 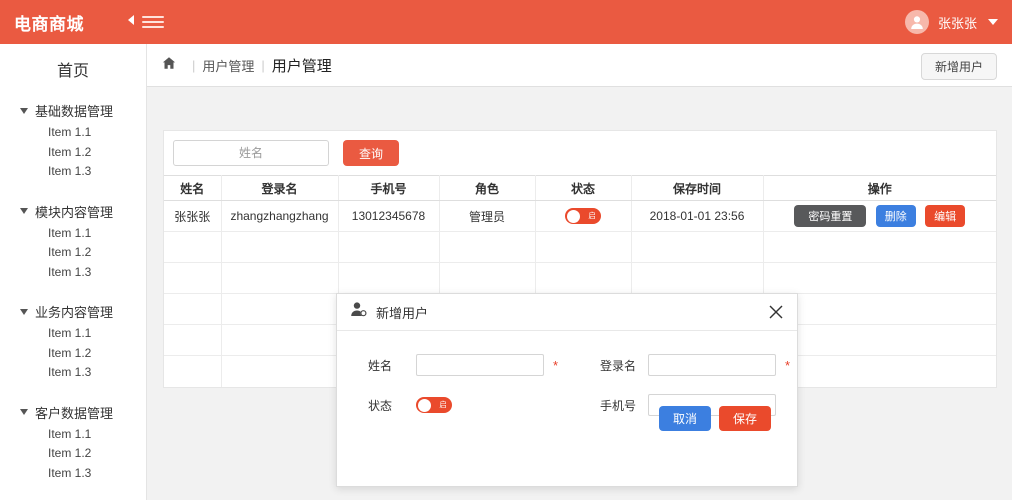 What do you see at coordinates (580, 188) in the screenshot?
I see `table-header-row: 姓名 登录名 手机号 角色 状态 保存时间 操作` at bounding box center [580, 188].